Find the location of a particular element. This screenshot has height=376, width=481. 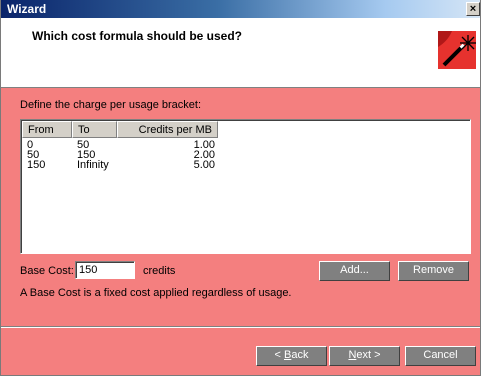

list-rows: 0 50 1.00 50 150 2.00 150 Infinity 5.00 is located at coordinates (120, 155).